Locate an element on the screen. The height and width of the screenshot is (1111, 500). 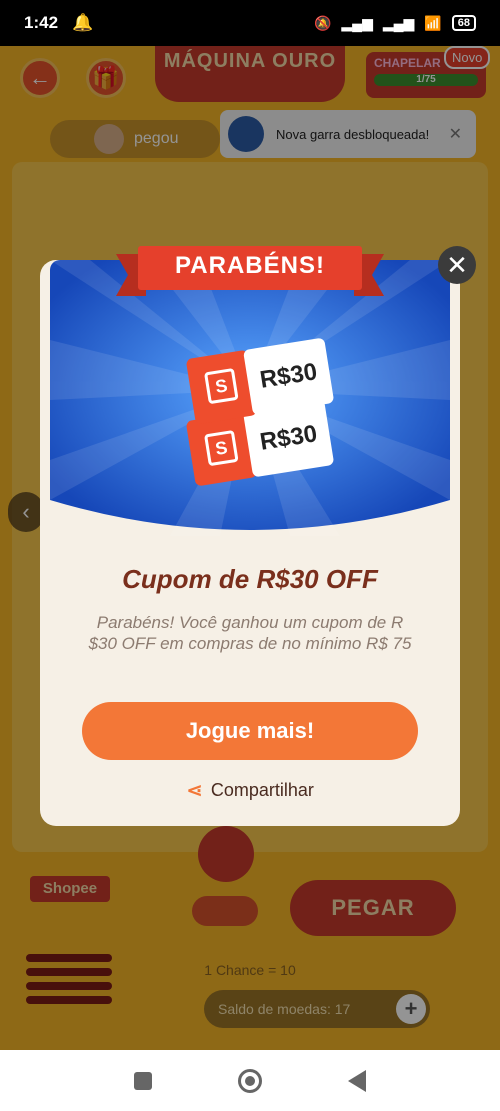
modal-title: Cupom de R$30 OFF is located at coordinates (250, 579).